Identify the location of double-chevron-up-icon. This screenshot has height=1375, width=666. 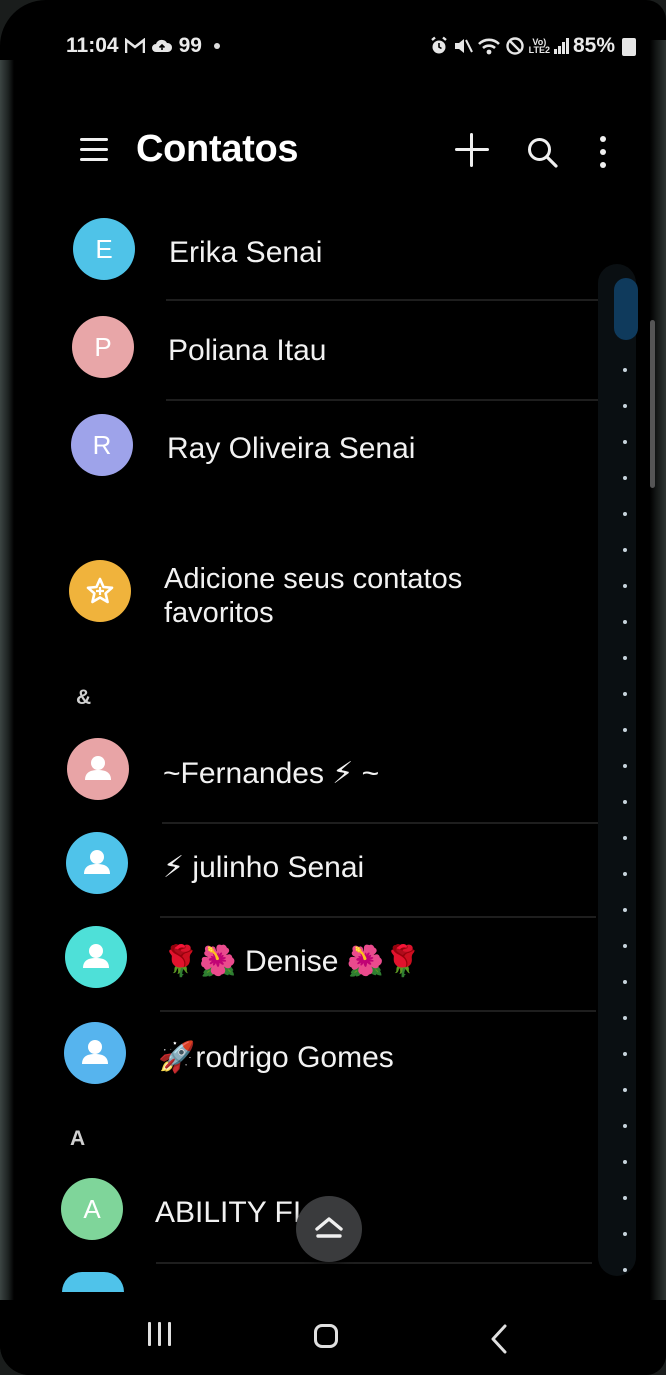
(329, 1227).